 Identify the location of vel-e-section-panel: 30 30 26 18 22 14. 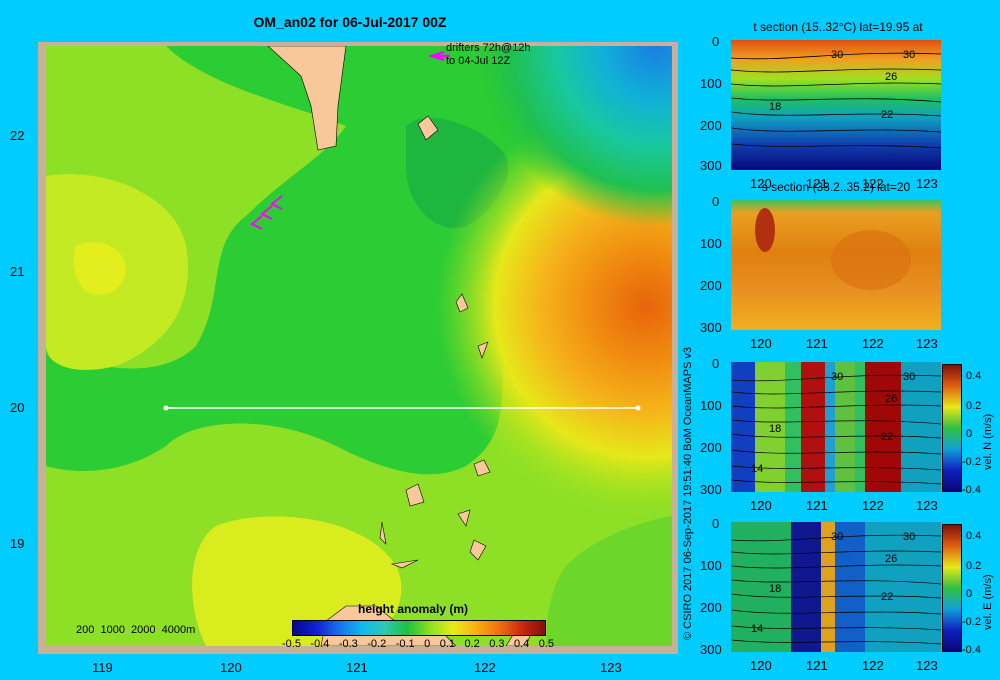
(836, 587).